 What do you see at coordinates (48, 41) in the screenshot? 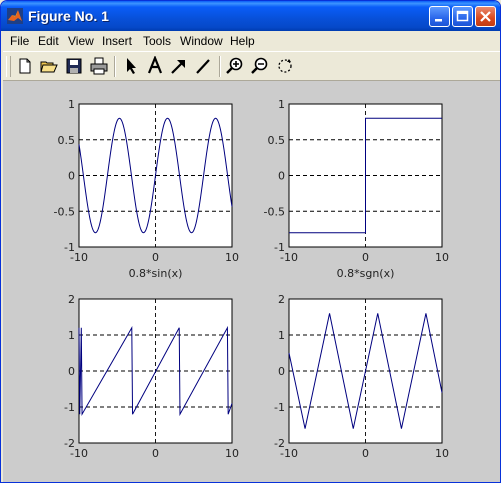
I see `menu-edit: Edit` at bounding box center [48, 41].